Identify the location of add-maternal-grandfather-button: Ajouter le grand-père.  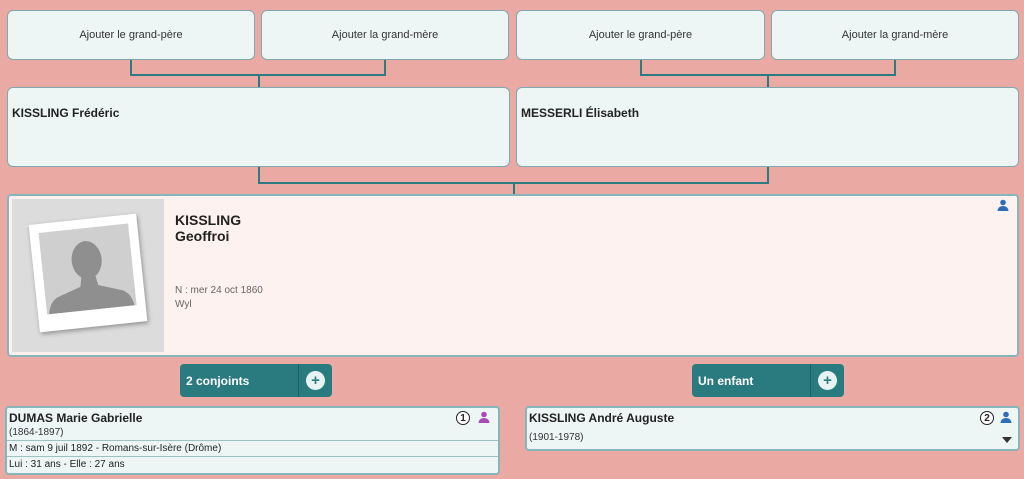
(640, 35).